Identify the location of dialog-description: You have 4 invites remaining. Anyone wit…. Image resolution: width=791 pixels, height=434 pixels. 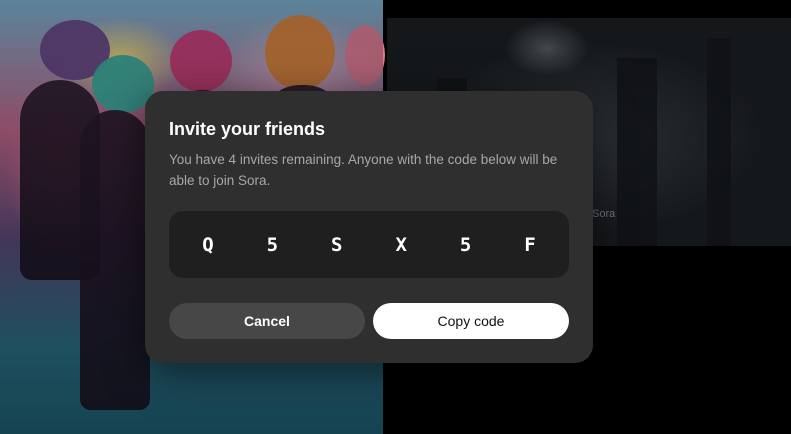
(363, 170).